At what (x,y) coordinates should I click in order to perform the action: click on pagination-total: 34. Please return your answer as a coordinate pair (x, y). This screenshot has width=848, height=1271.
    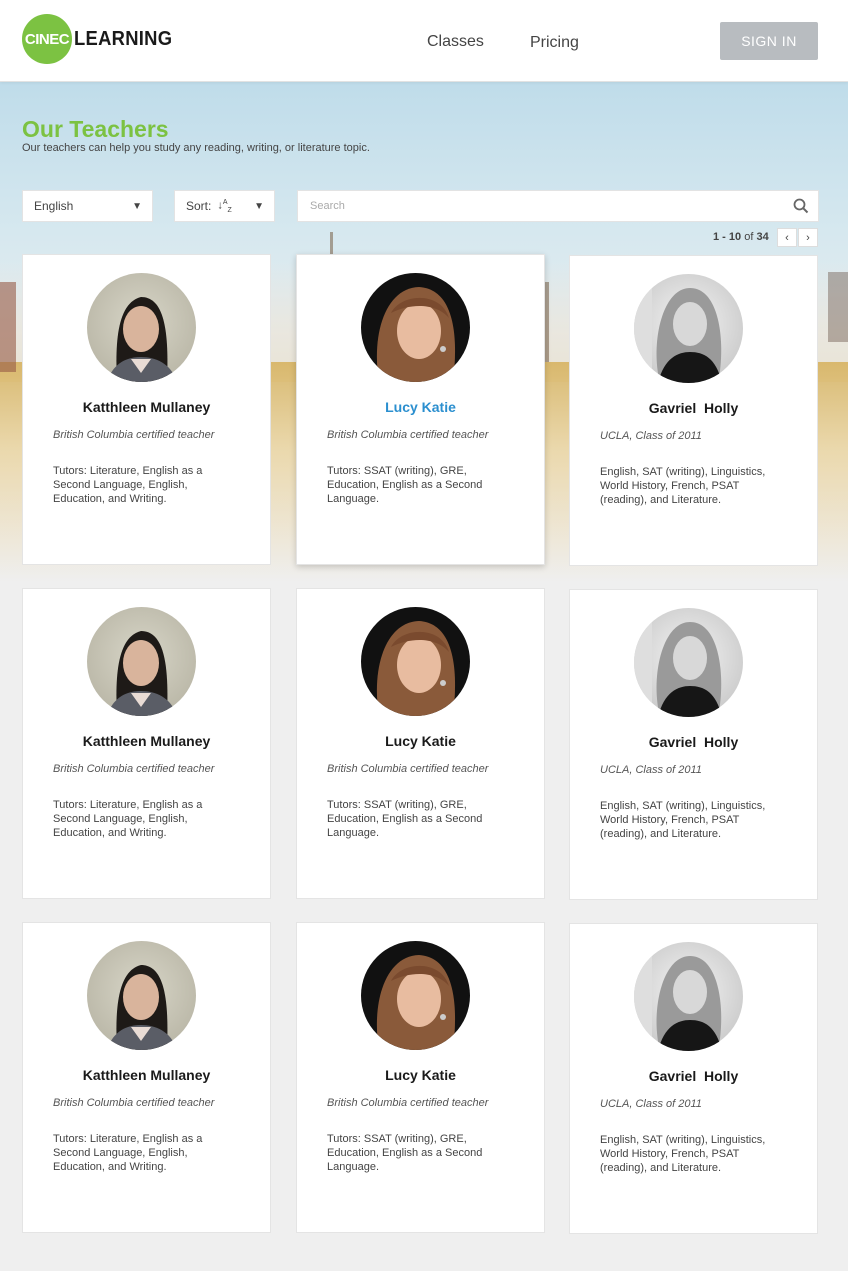
    Looking at the image, I should click on (762, 237).